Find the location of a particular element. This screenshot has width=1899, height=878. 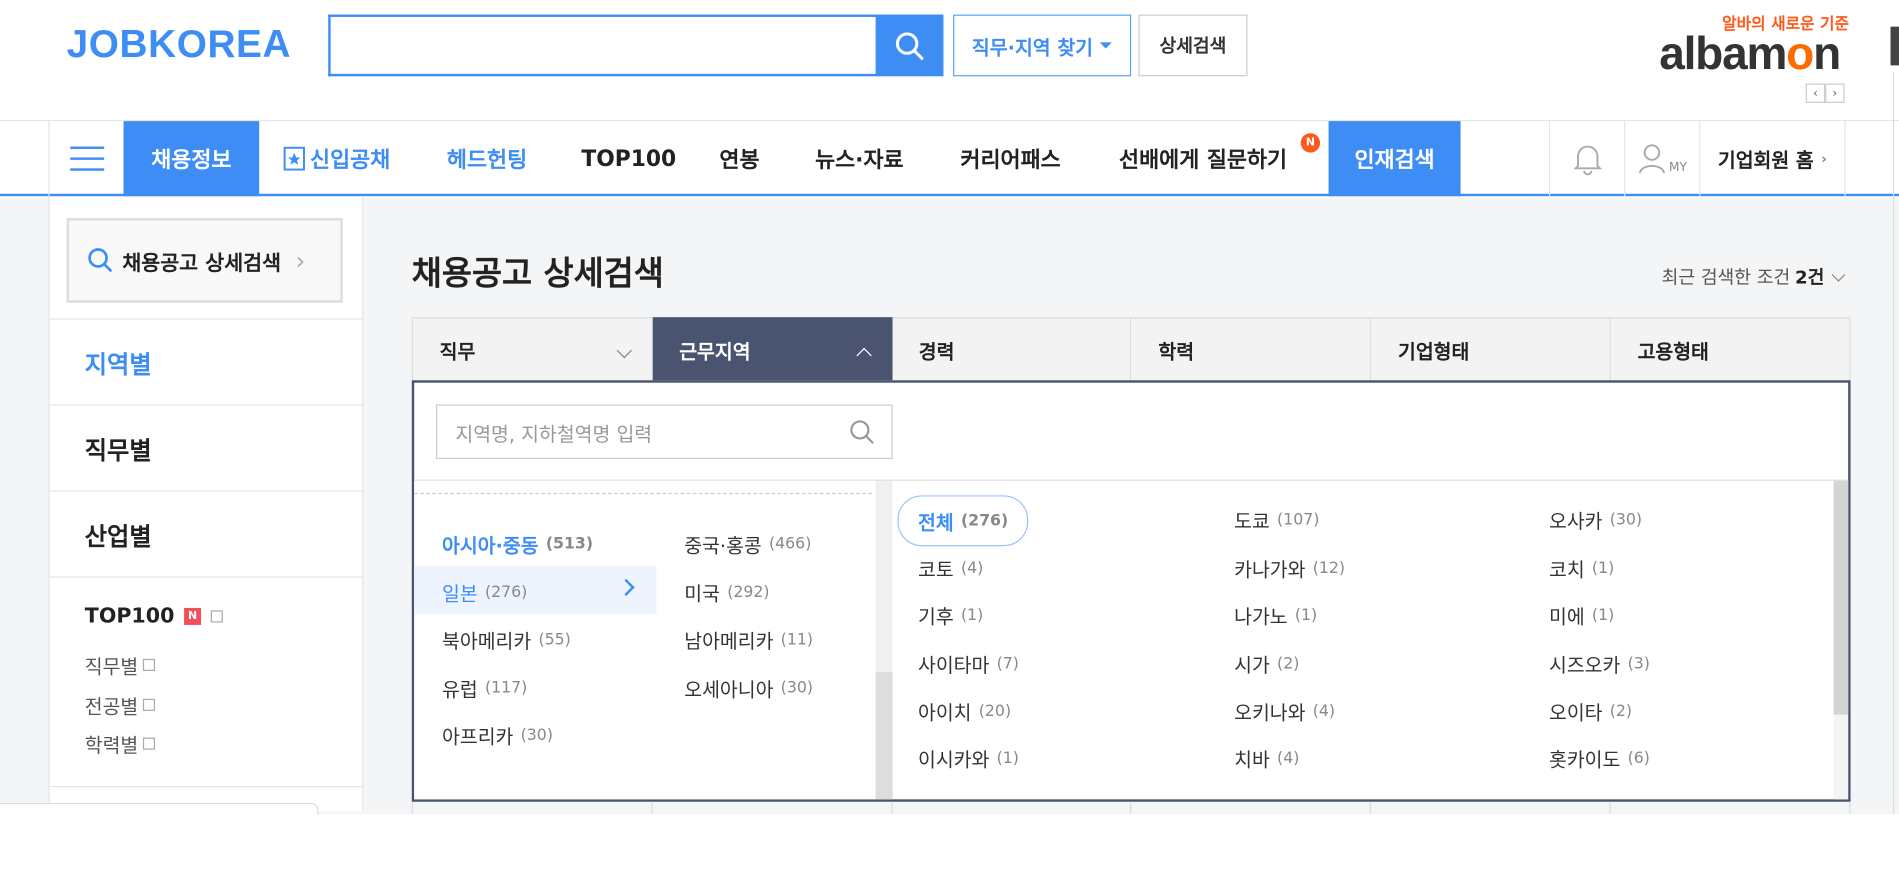

city-count: (7) is located at coordinates (1007, 663).